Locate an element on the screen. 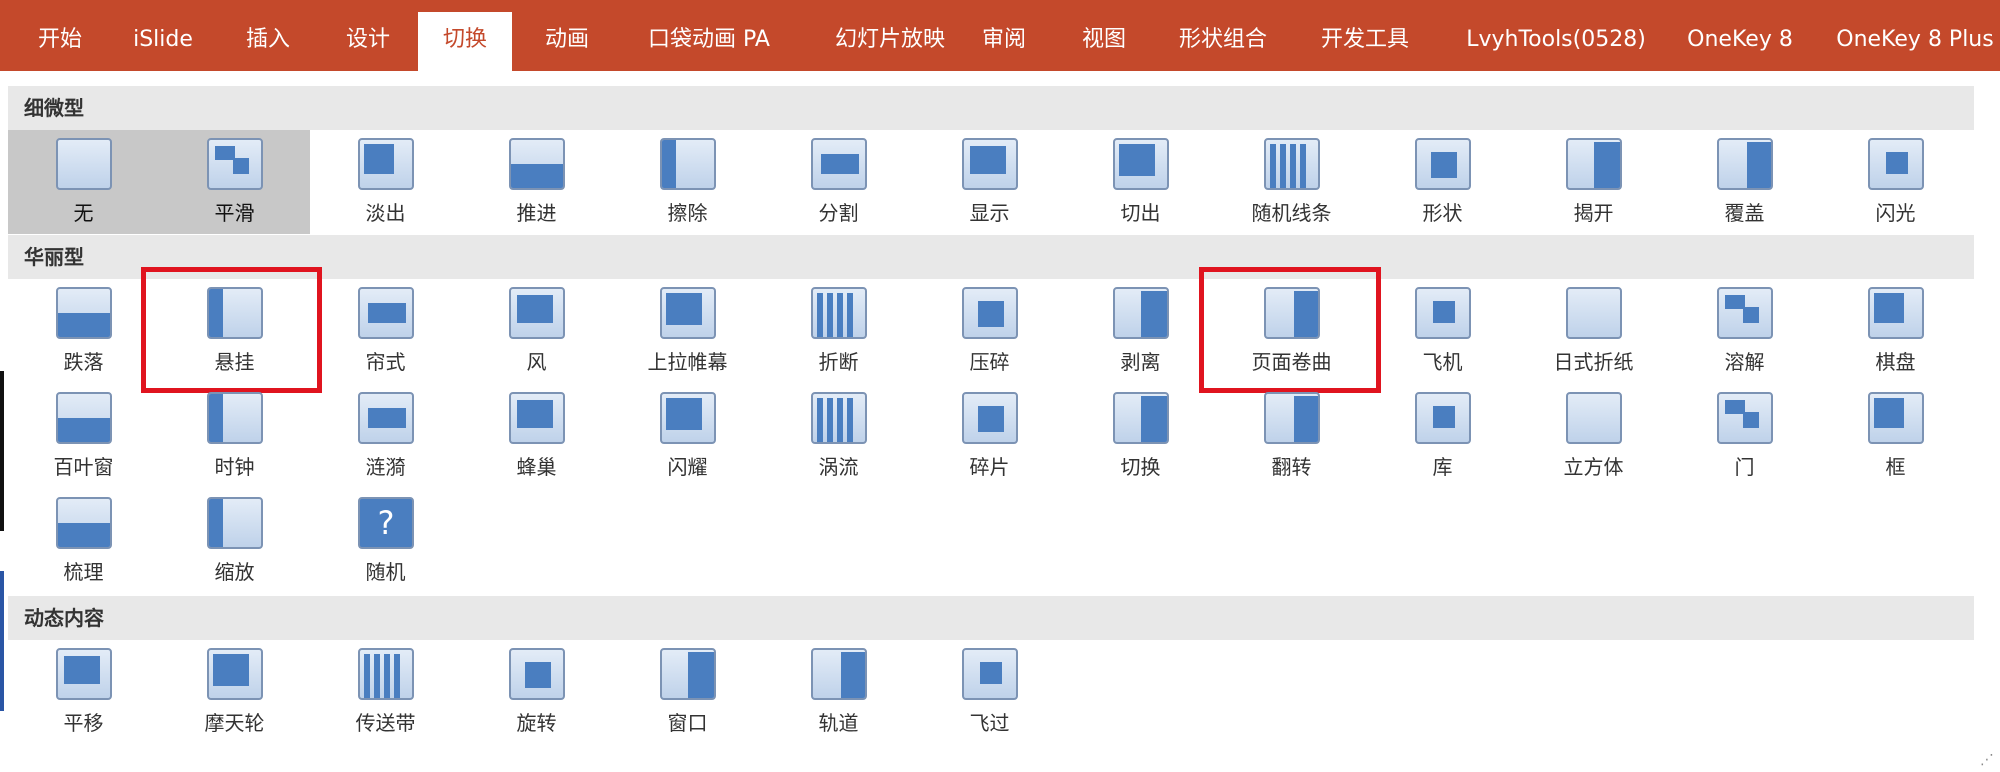 The width and height of the screenshot is (2000, 772). transition-1-10: 日式折纸 is located at coordinates (1593, 331).